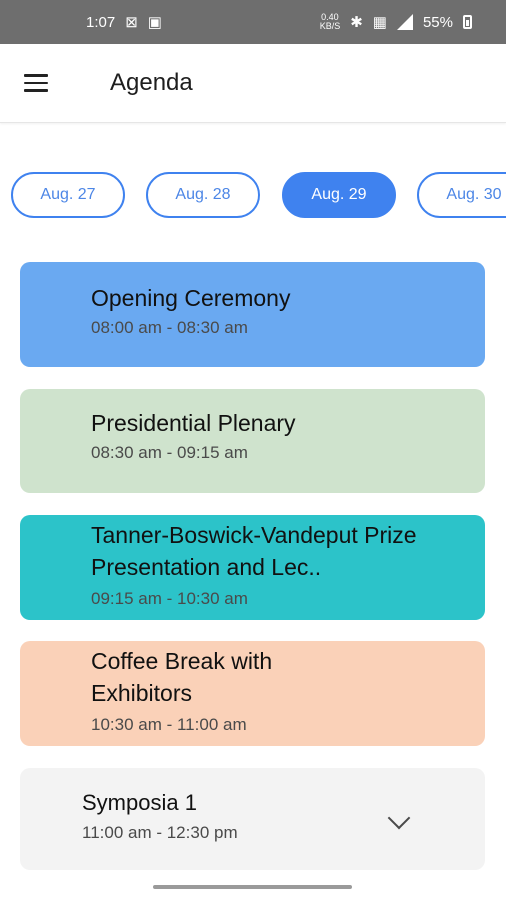 The width and height of the screenshot is (506, 900). Describe the element at coordinates (124, 22) in the screenshot. I see `status-left: 1:07 ⊠ ▣` at that location.